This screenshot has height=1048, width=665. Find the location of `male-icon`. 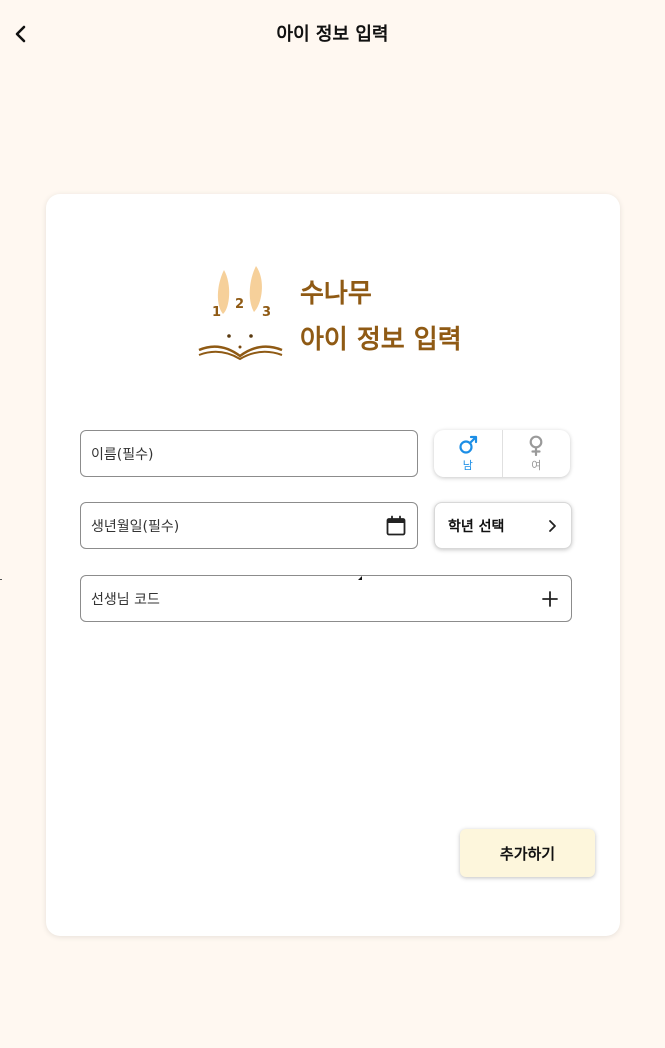

male-icon is located at coordinates (468, 444).